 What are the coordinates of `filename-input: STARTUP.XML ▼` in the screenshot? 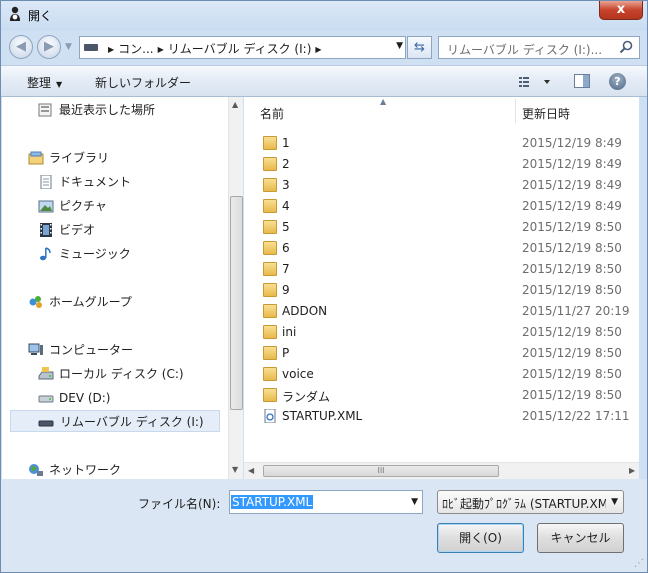 It's located at (326, 502).